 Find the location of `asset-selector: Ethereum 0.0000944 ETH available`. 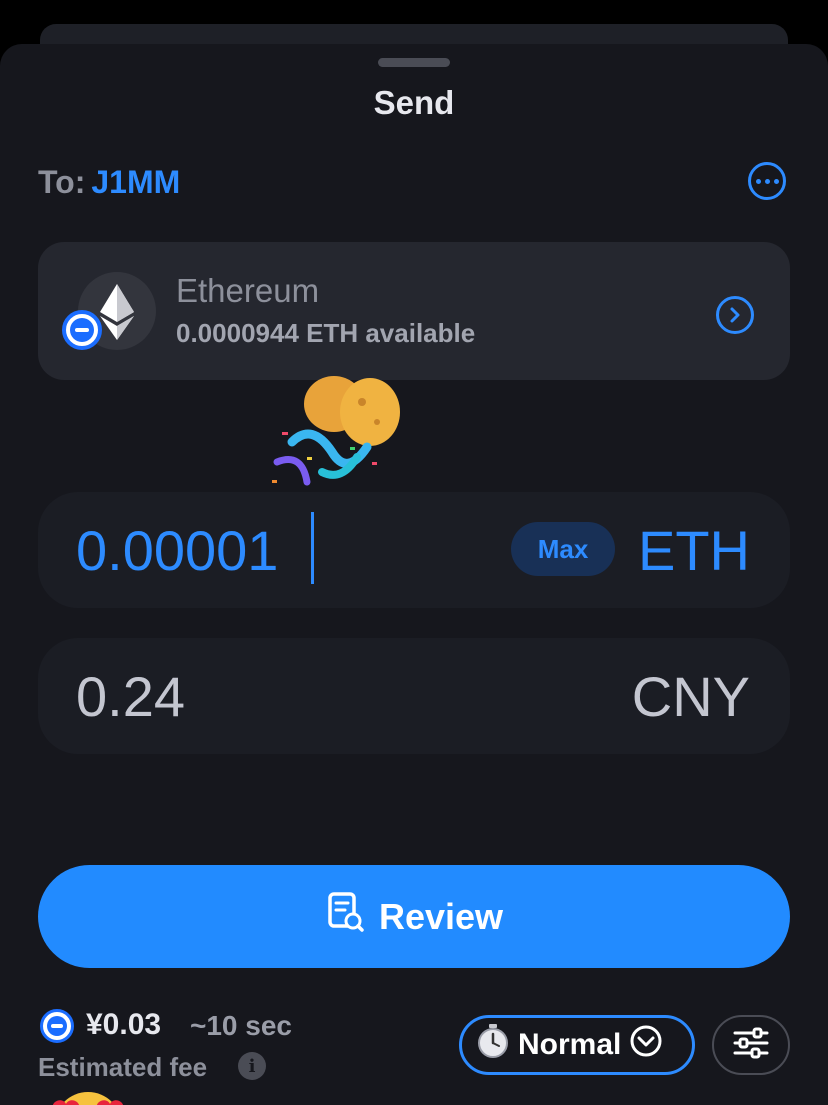

asset-selector: Ethereum 0.0000944 ETH available is located at coordinates (414, 311).